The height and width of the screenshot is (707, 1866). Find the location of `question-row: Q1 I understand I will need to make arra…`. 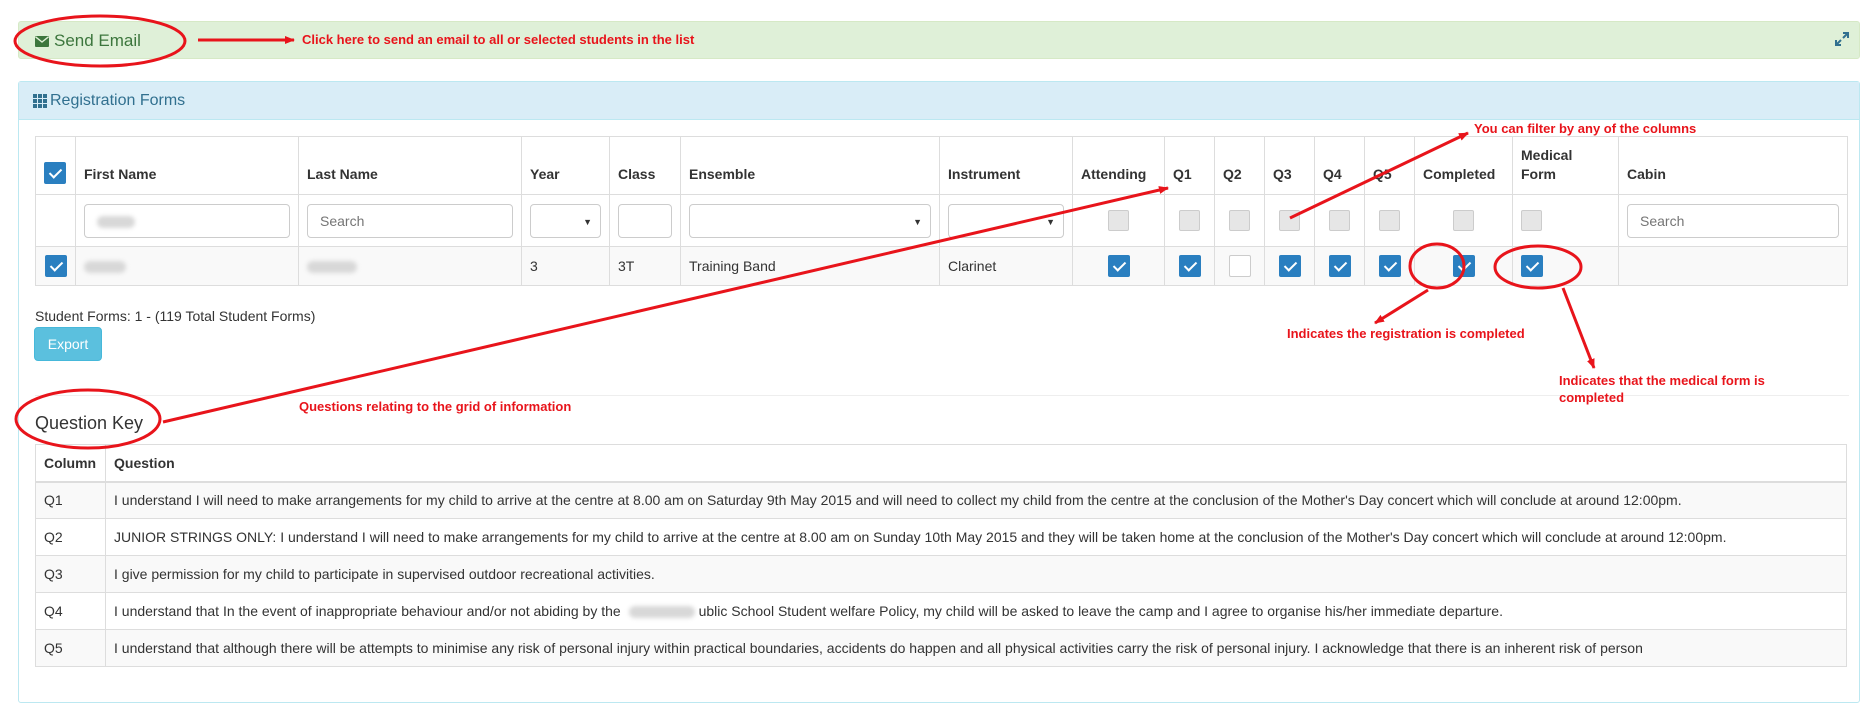

question-row: Q1 I understand I will need to make arra… is located at coordinates (941, 500).